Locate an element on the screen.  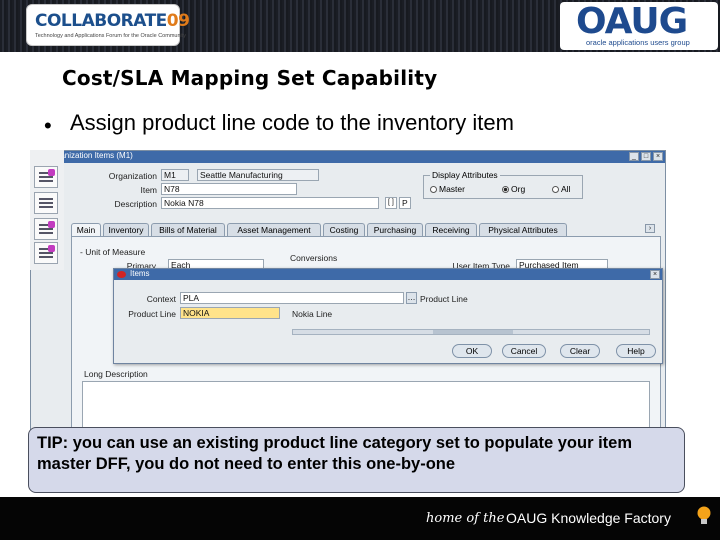
organization-code-field: M1 is located at coordinates (175, 175).